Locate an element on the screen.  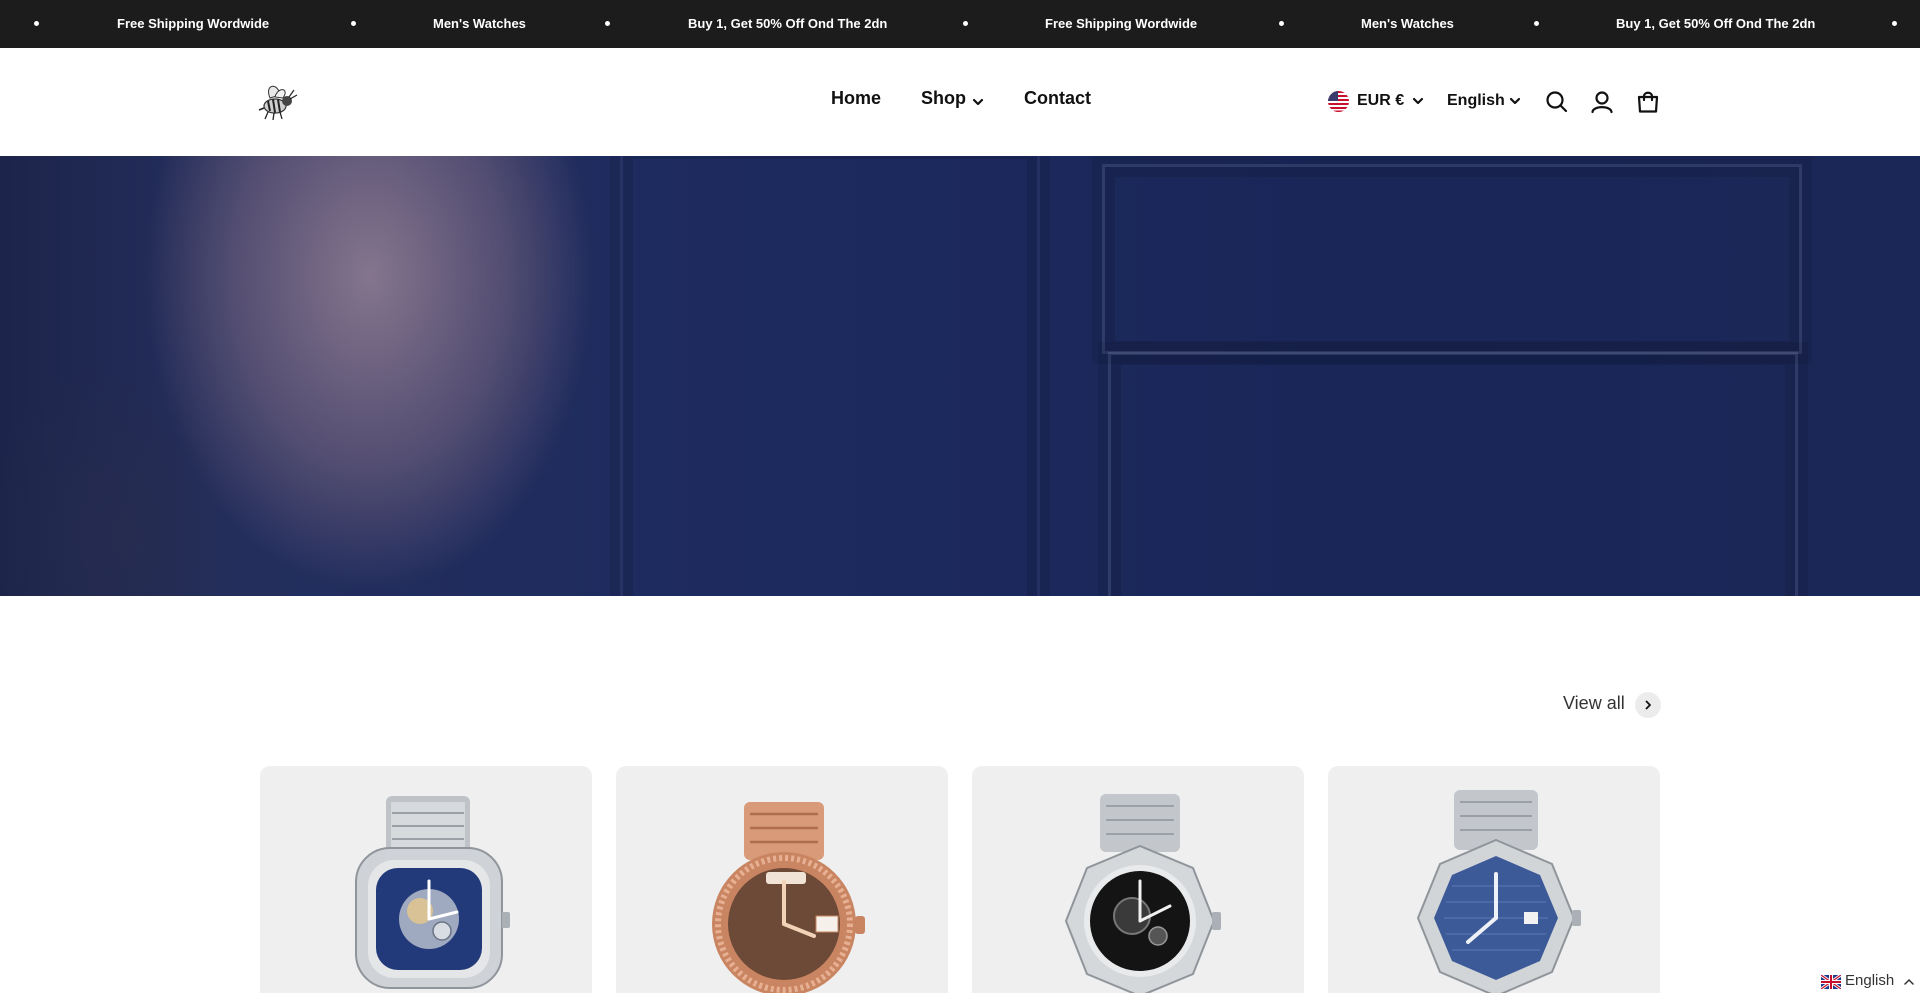
site-header: Home Shop Contact EUR € English is located at coordinates (960, 102).